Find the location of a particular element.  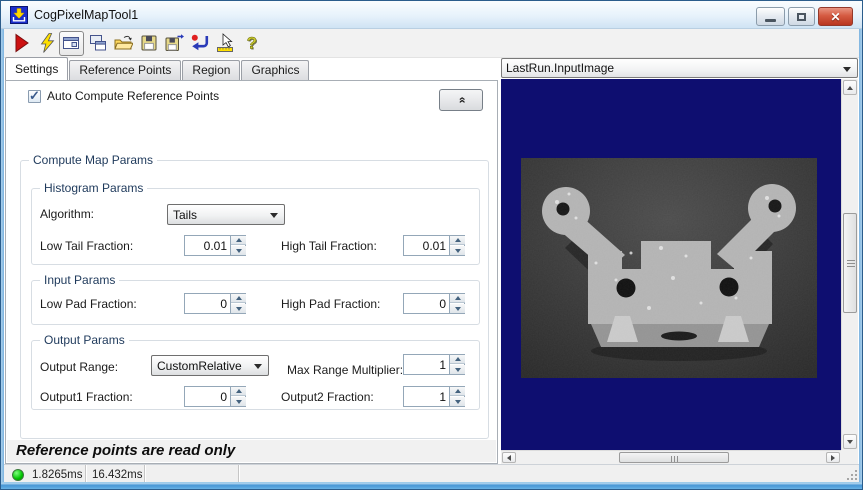

low-pad-fraction-spinner is located at coordinates (215, 303).